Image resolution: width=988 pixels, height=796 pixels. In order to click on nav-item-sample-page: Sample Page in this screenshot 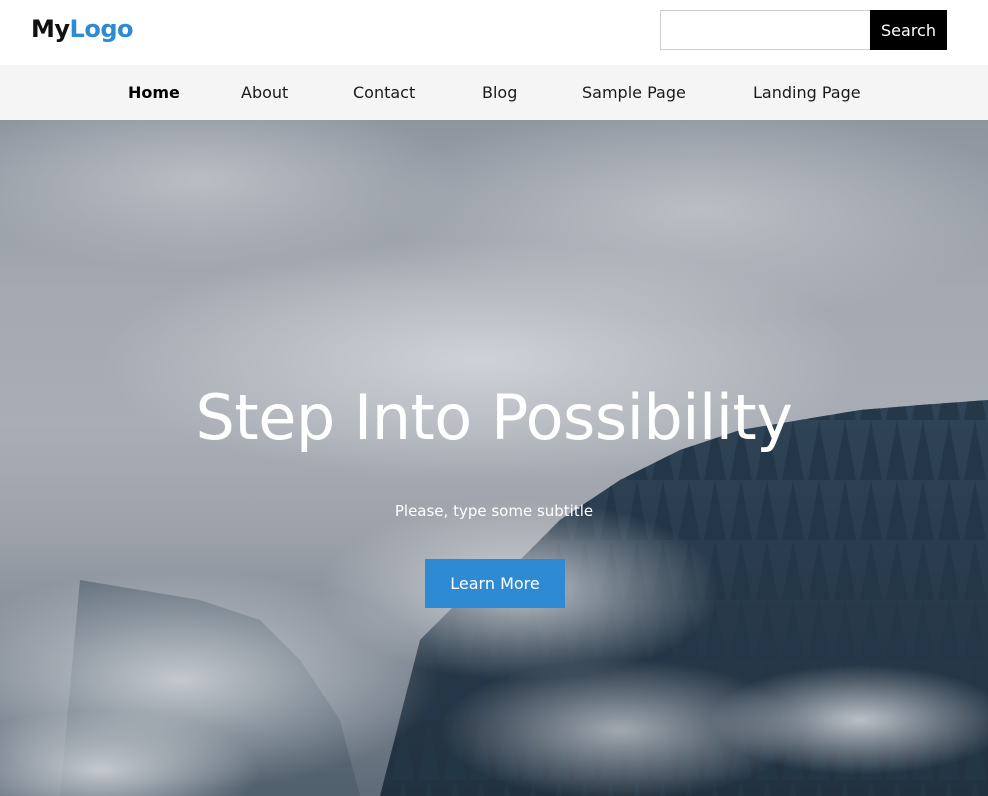, I will do `click(634, 92)`.